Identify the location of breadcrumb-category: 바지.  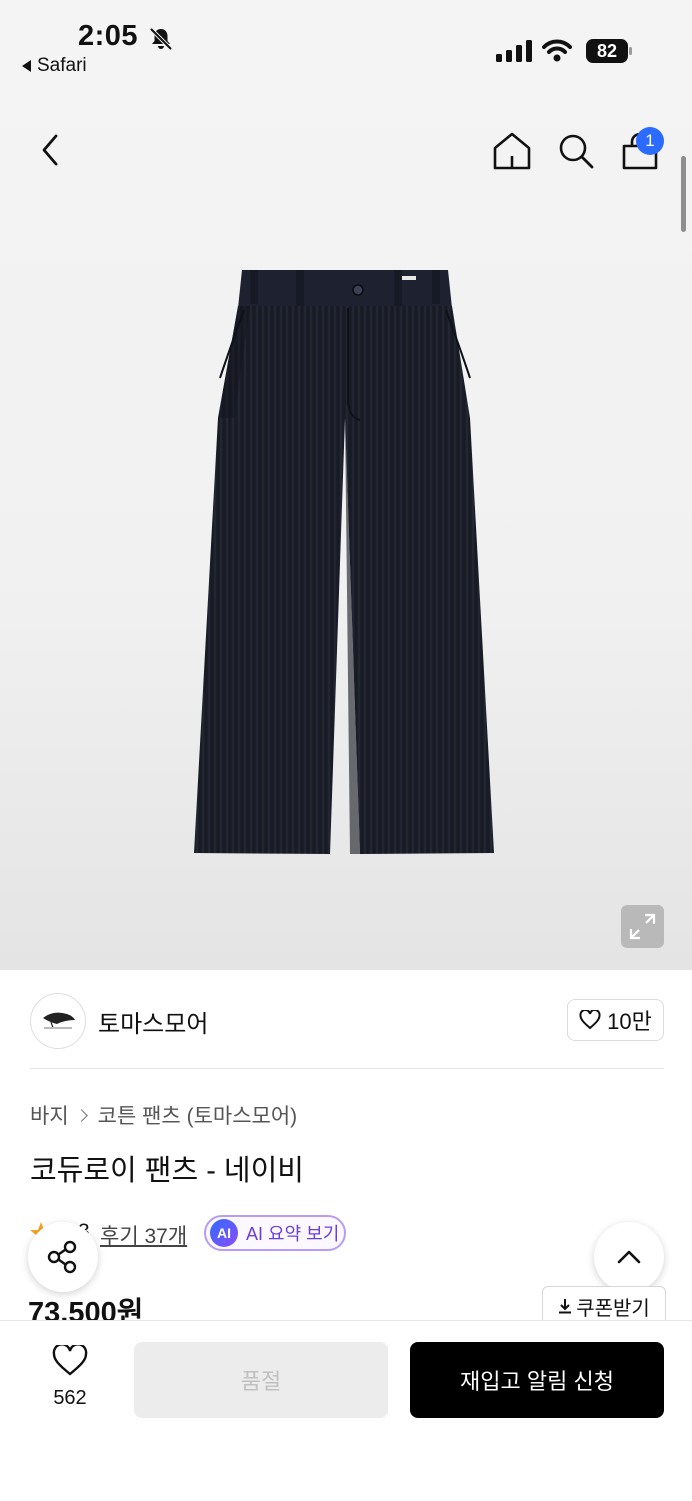
(49, 1115).